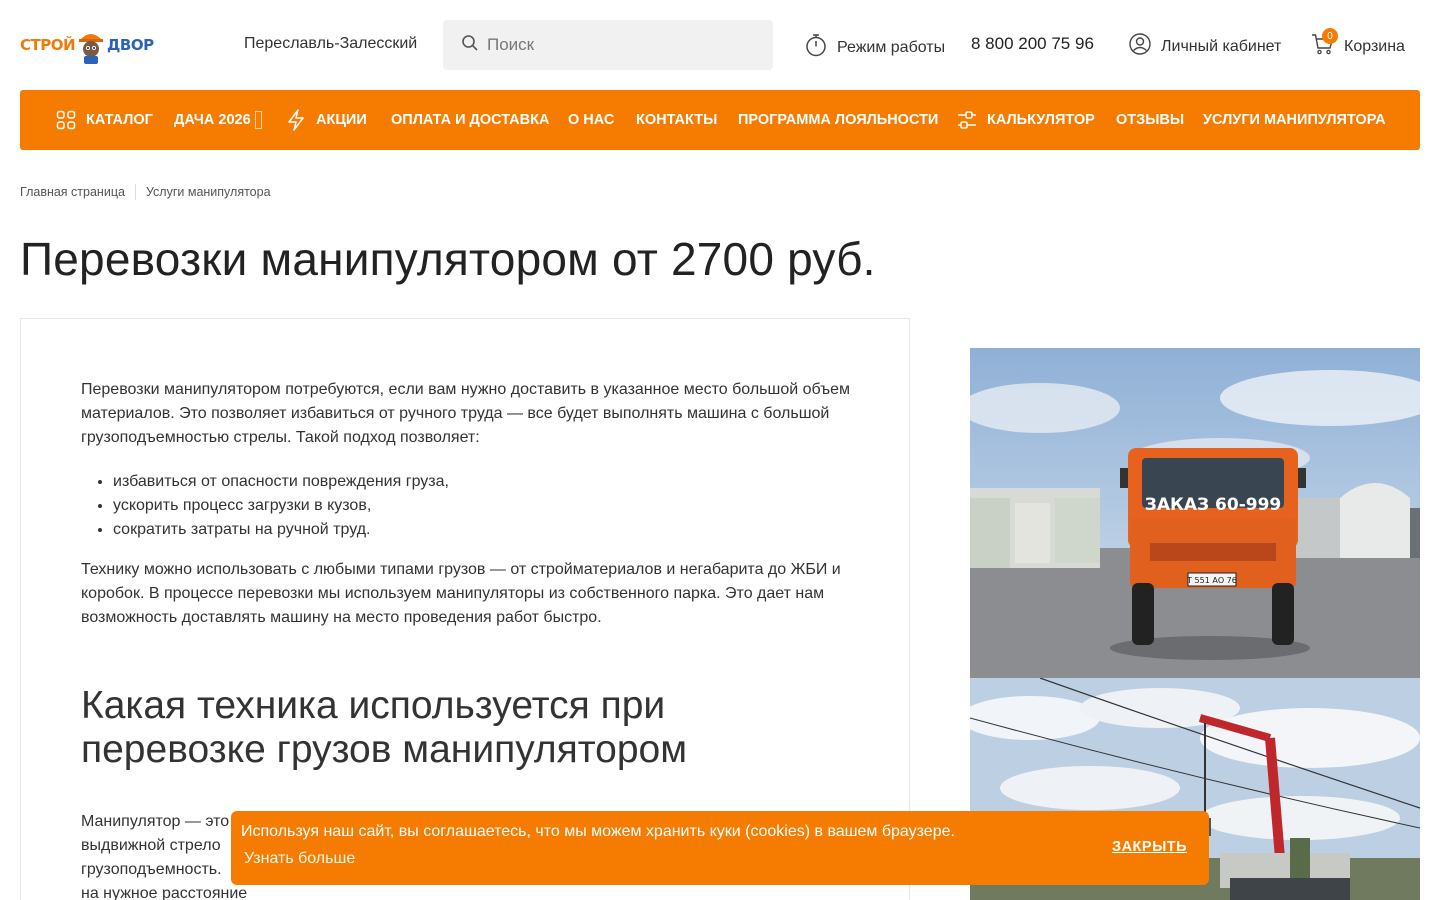 The image size is (1440, 900). Describe the element at coordinates (330, 44) in the screenshot. I see `city-selector: Переславль-Залесский` at that location.